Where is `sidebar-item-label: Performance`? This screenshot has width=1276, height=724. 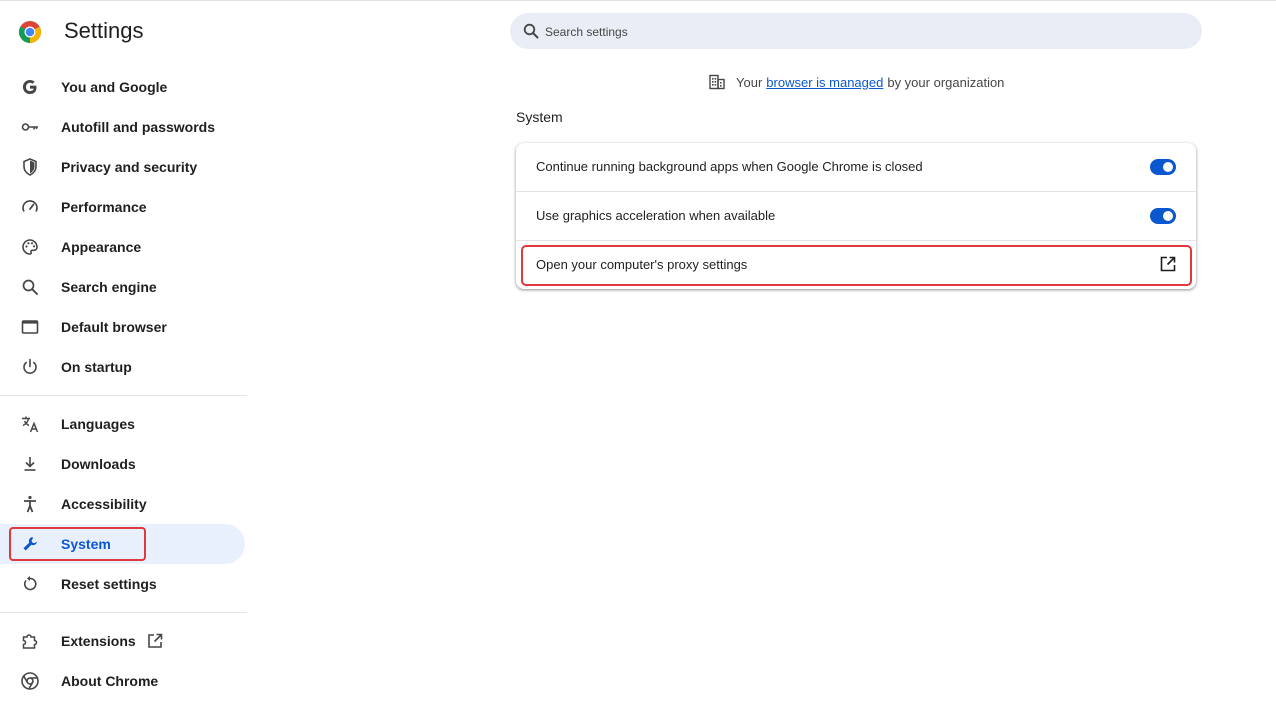 sidebar-item-label: Performance is located at coordinates (104, 207).